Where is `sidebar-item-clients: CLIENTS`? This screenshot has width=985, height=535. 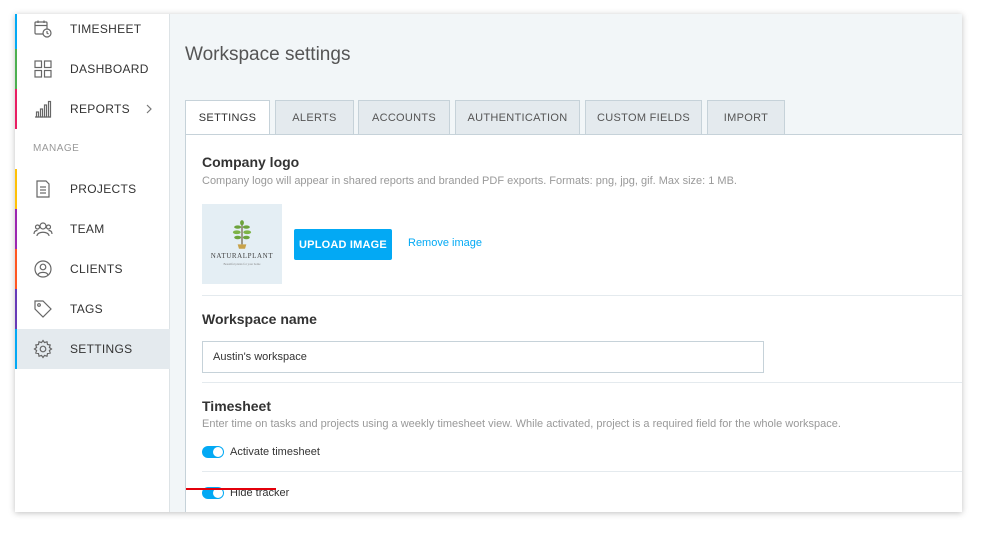 sidebar-item-clients: CLIENTS is located at coordinates (92, 269).